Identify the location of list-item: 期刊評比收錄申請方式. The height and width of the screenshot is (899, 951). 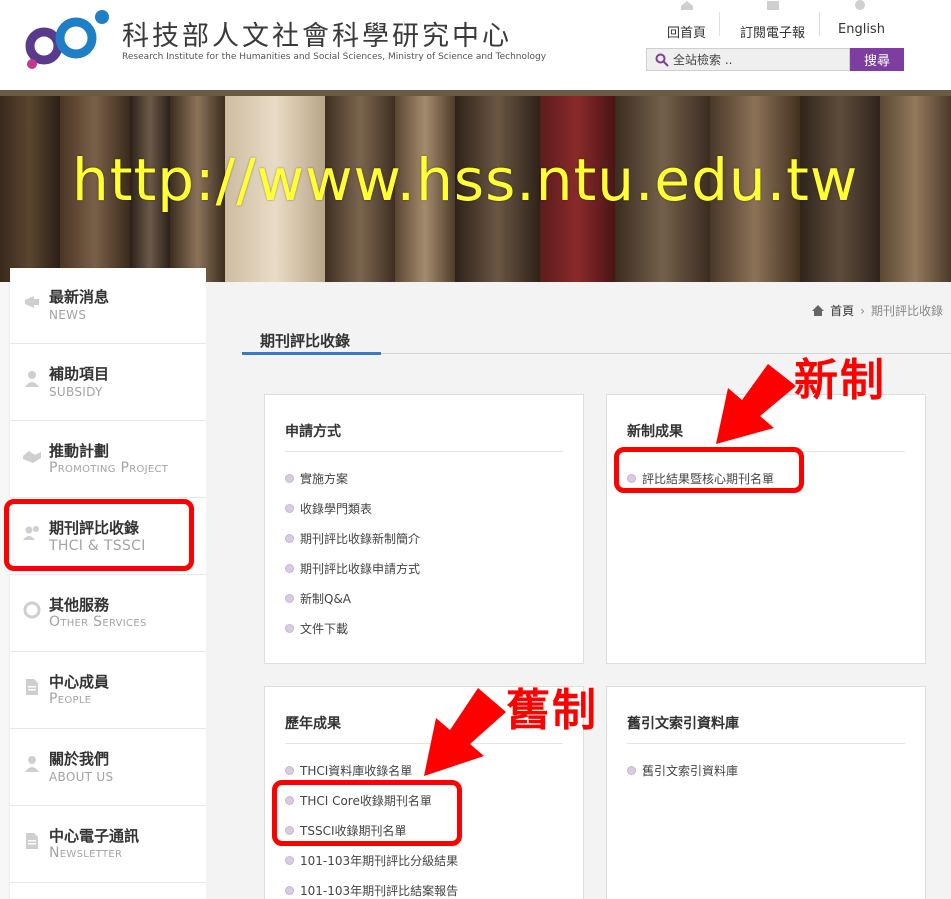
(352, 568).